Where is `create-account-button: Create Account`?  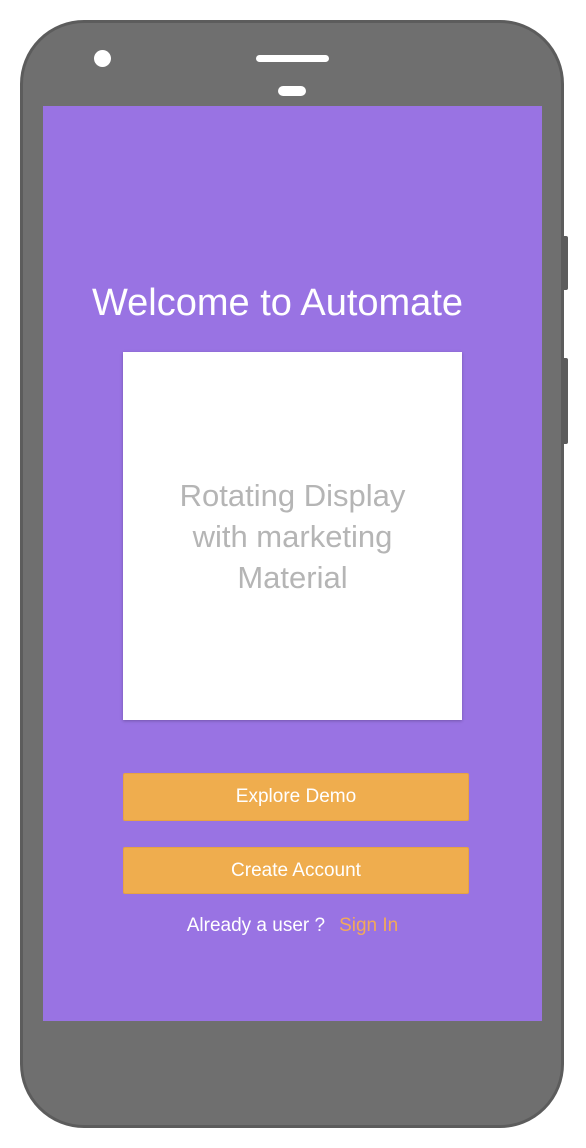 create-account-button: Create Account is located at coordinates (296, 870).